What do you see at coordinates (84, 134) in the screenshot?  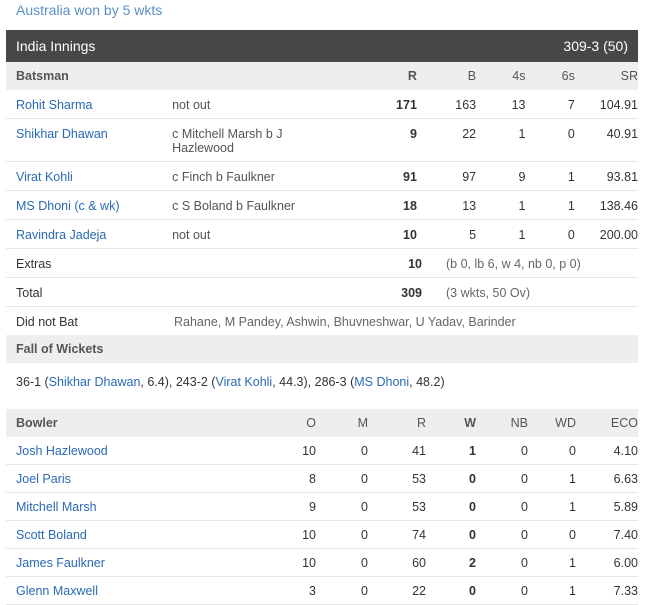 I see `batsman-name-link: Shikhar Dhawan` at bounding box center [84, 134].